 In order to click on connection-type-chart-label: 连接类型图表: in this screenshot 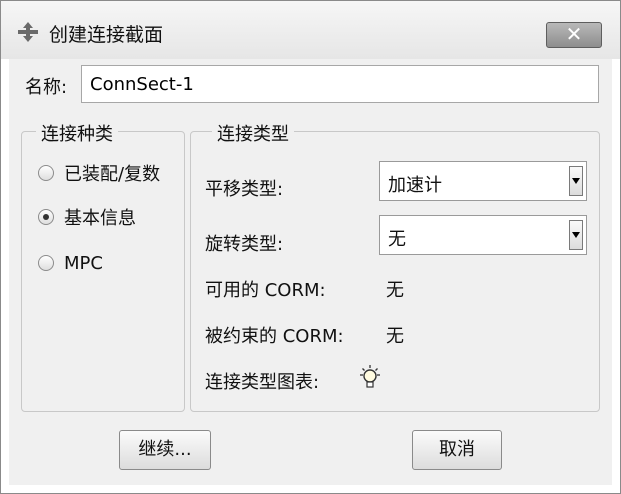, I will do `click(262, 382)`.